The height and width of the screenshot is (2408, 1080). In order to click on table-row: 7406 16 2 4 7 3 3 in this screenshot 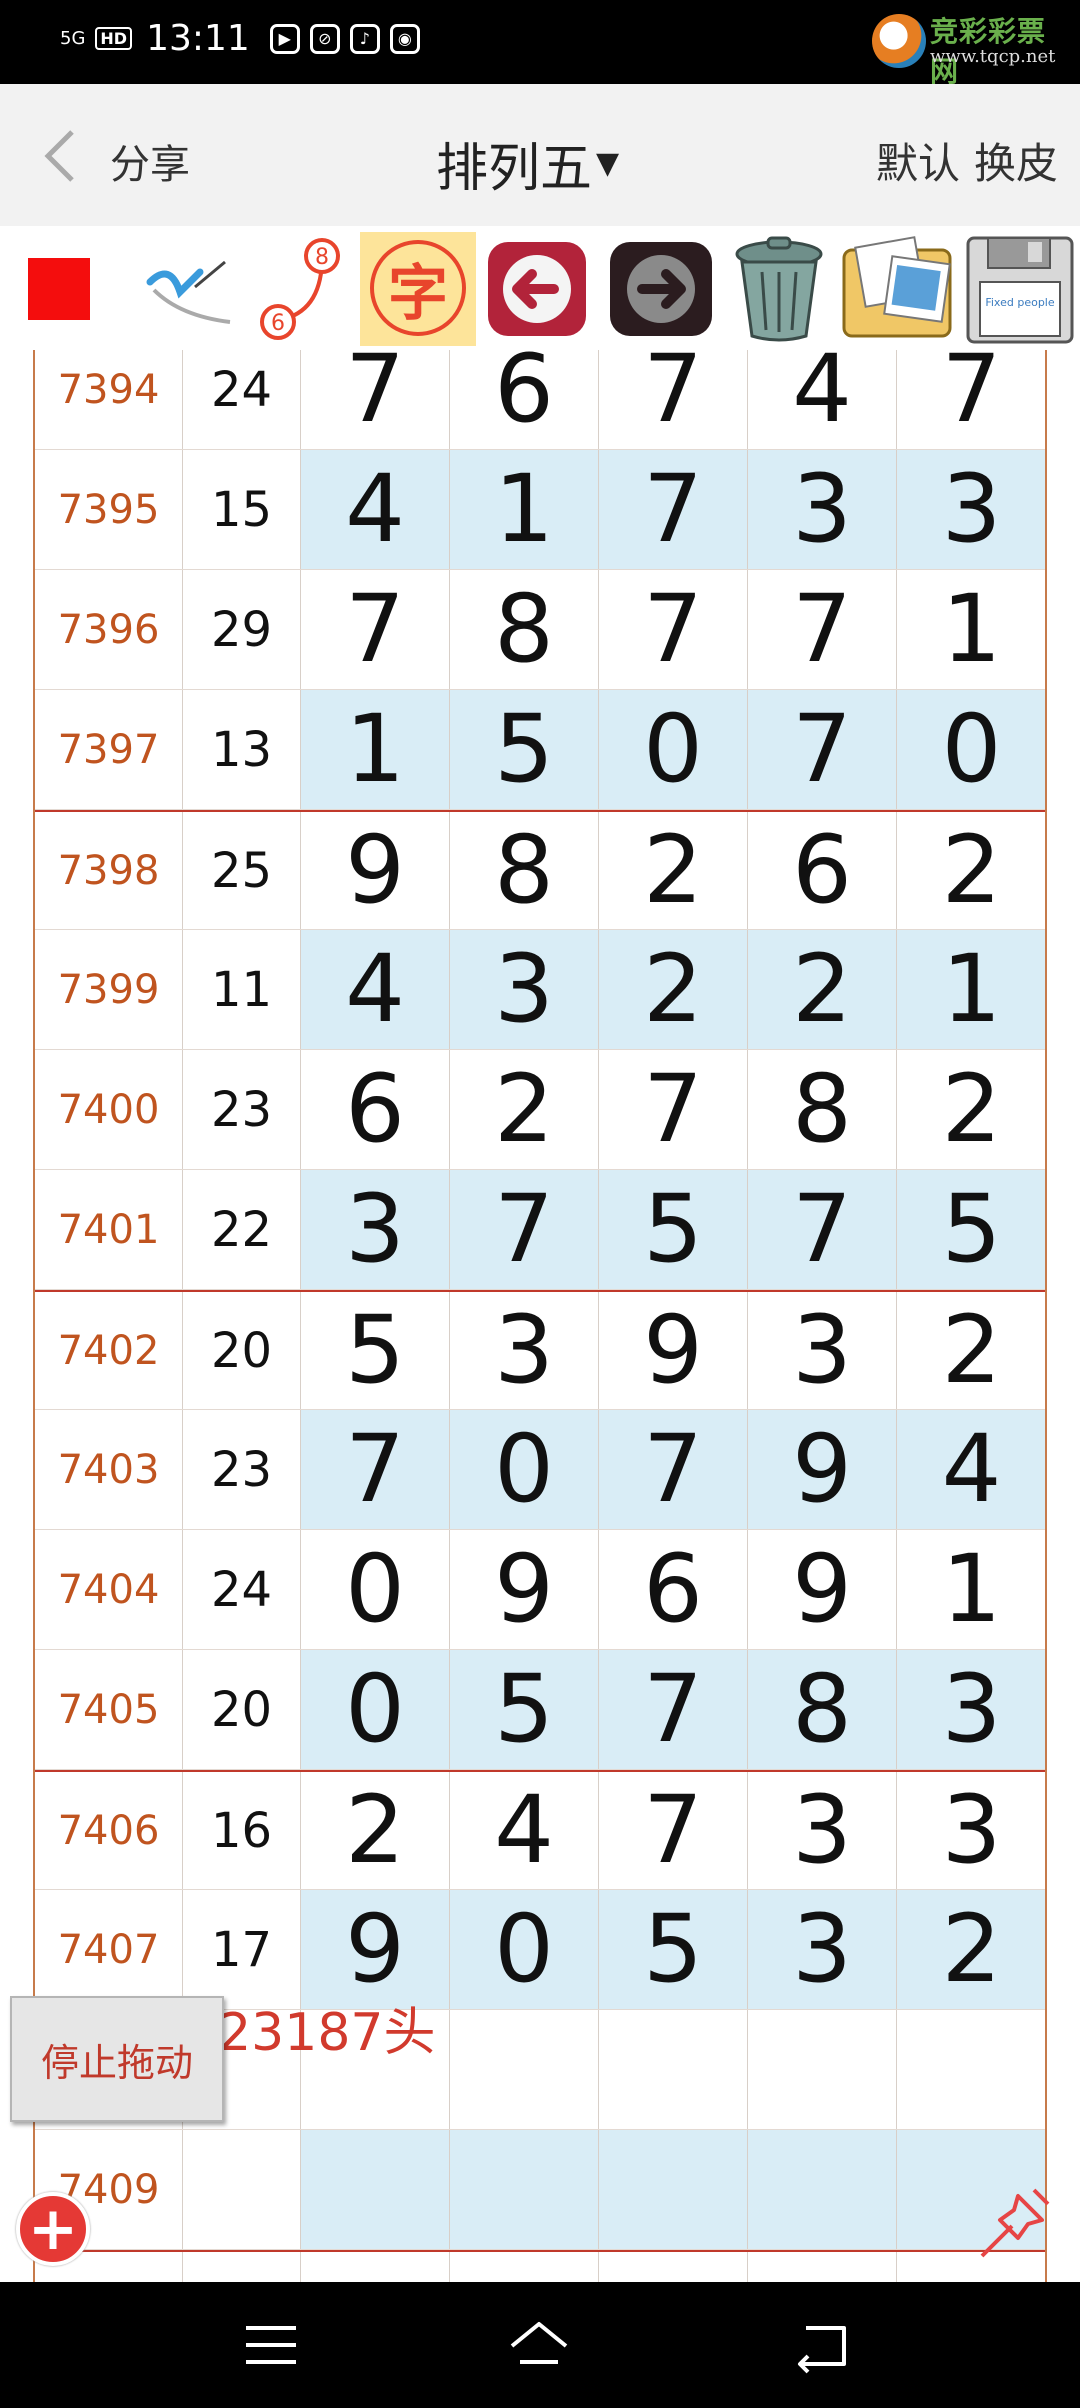, I will do `click(540, 1830)`.